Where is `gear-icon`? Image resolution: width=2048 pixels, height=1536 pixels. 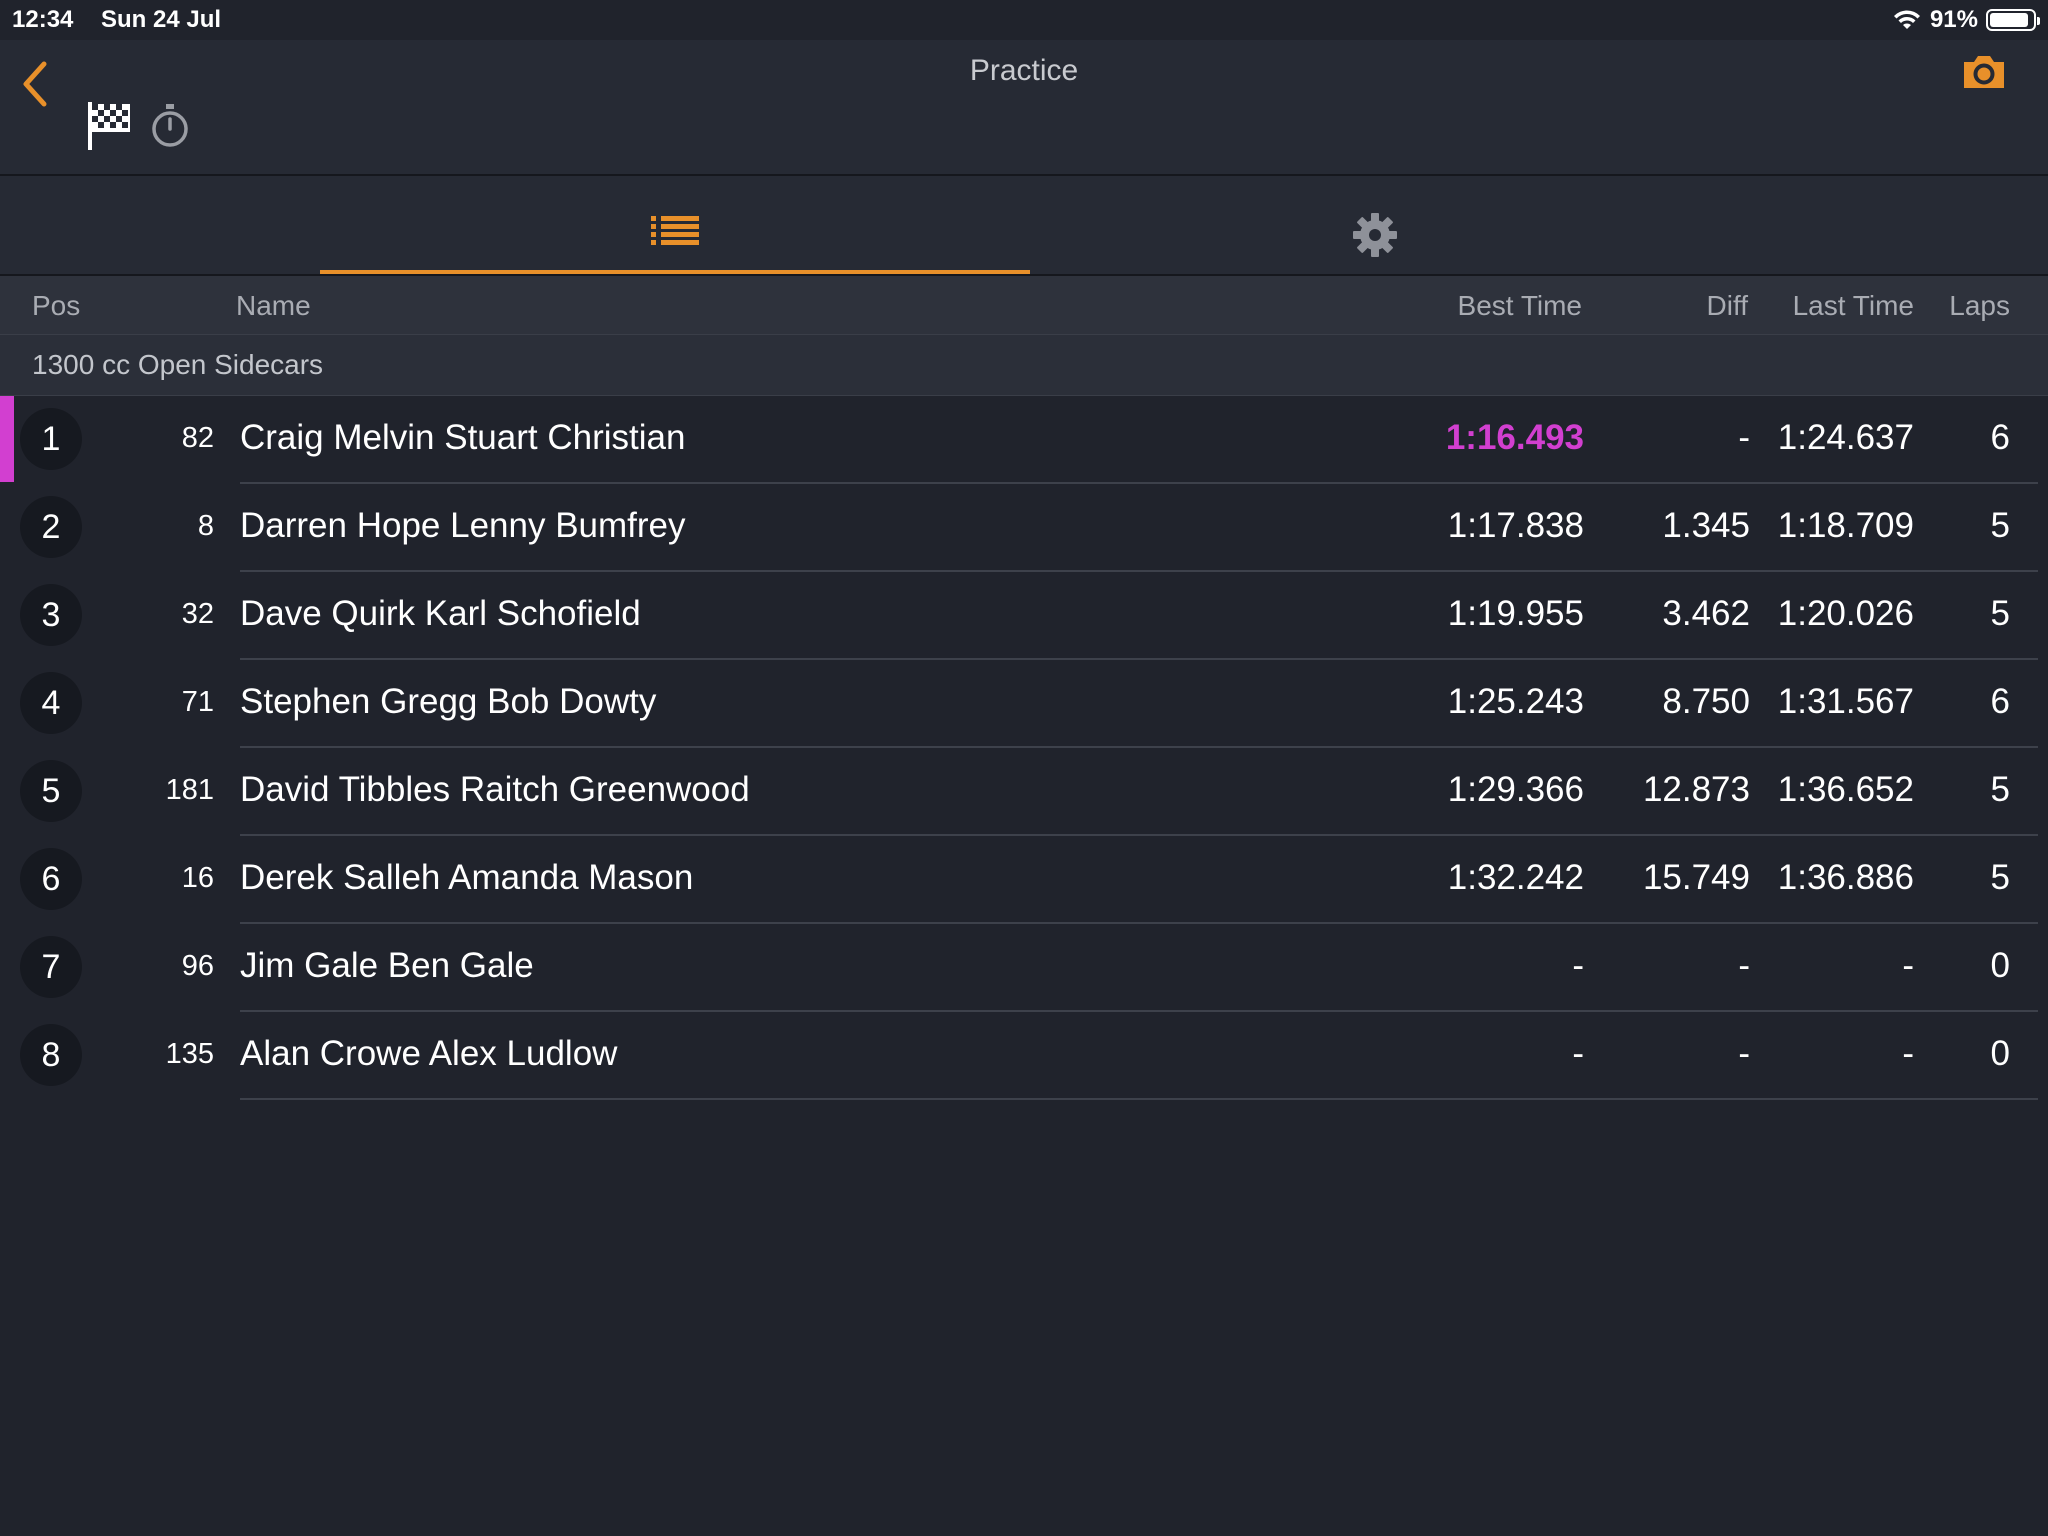
gear-icon is located at coordinates (1375, 235).